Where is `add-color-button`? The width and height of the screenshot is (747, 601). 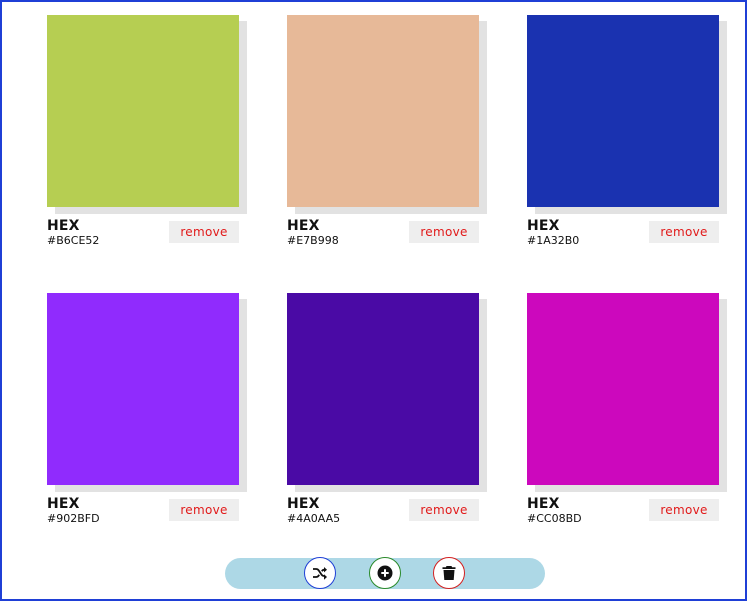 add-color-button is located at coordinates (385, 573).